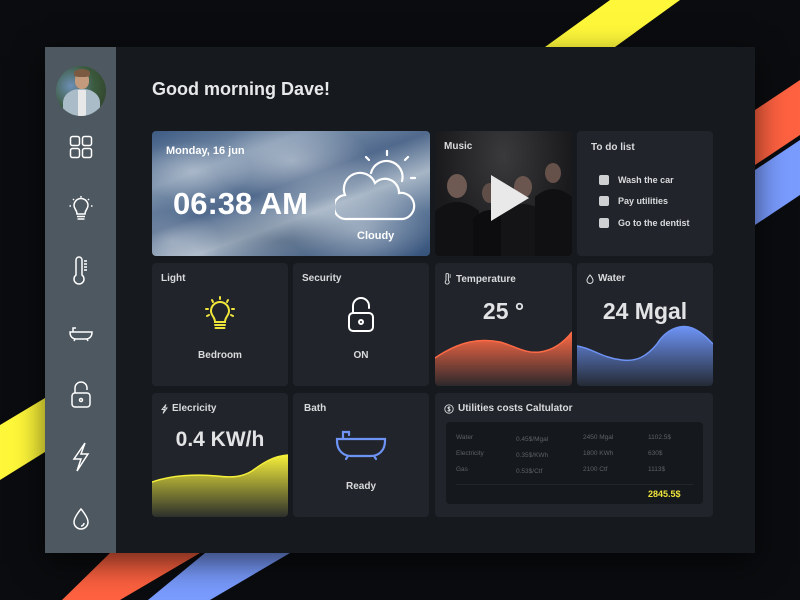 Image resolution: width=800 pixels, height=600 pixels. What do you see at coordinates (613, 147) in the screenshot?
I see `todo-title: To do list` at bounding box center [613, 147].